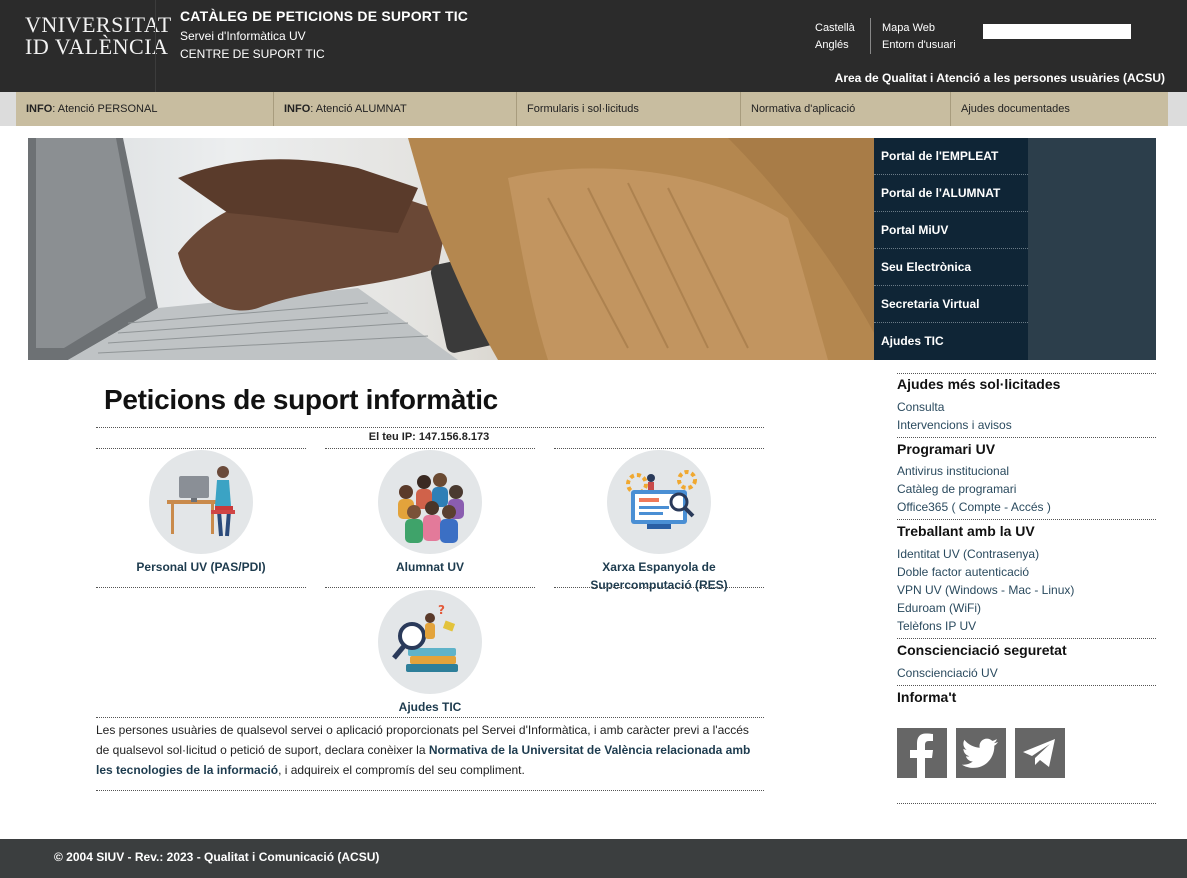 This screenshot has width=1187, height=878. Describe the element at coordinates (951, 267) in the screenshot. I see `seu-electronica-link: Seu Electrònica` at that location.